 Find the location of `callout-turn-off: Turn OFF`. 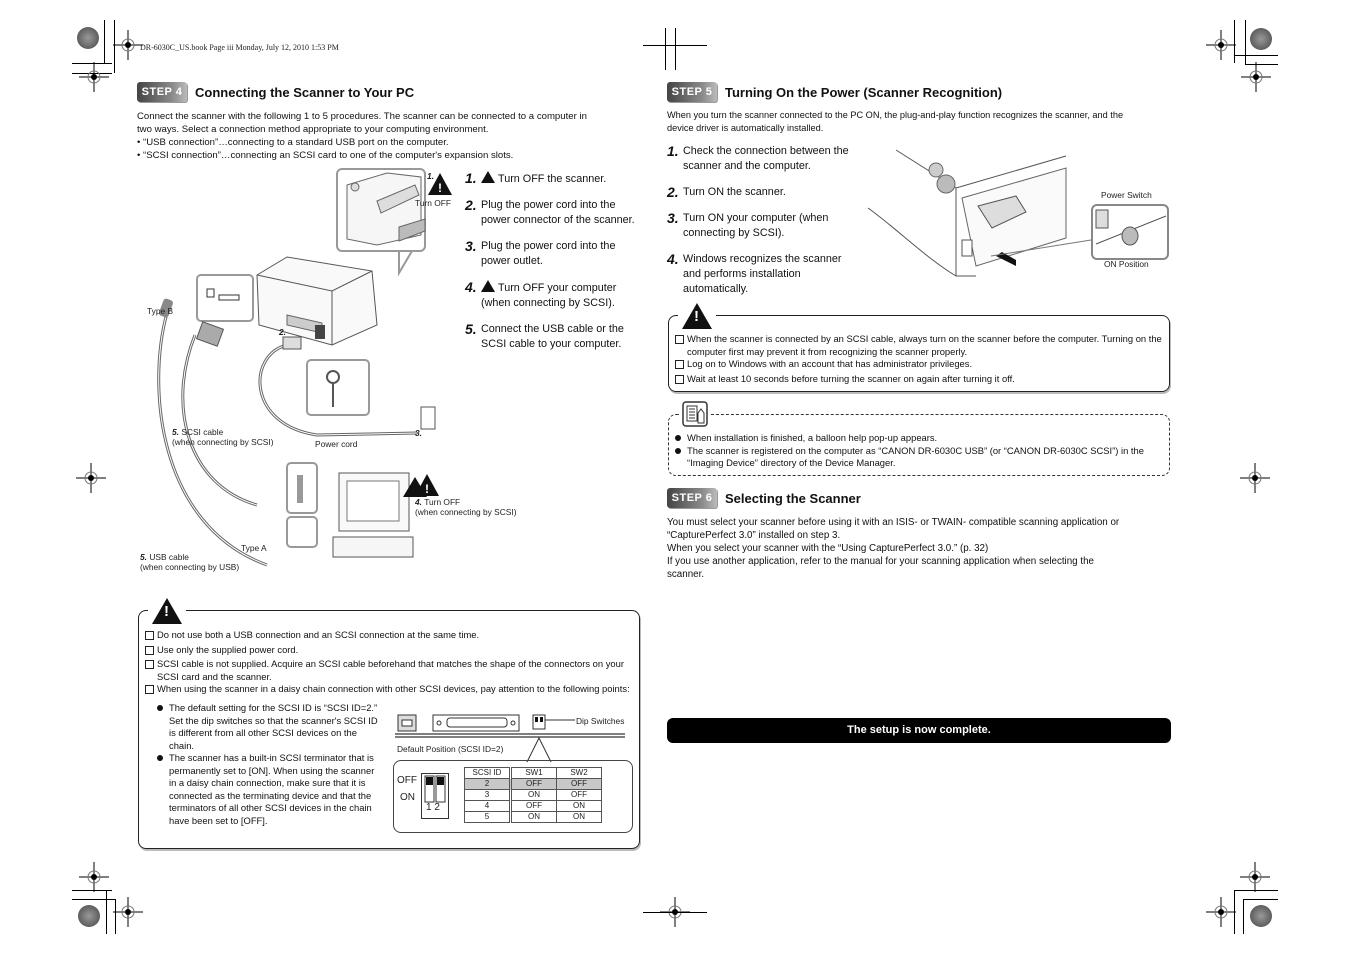

callout-turn-off: Turn OFF is located at coordinates (433, 203).